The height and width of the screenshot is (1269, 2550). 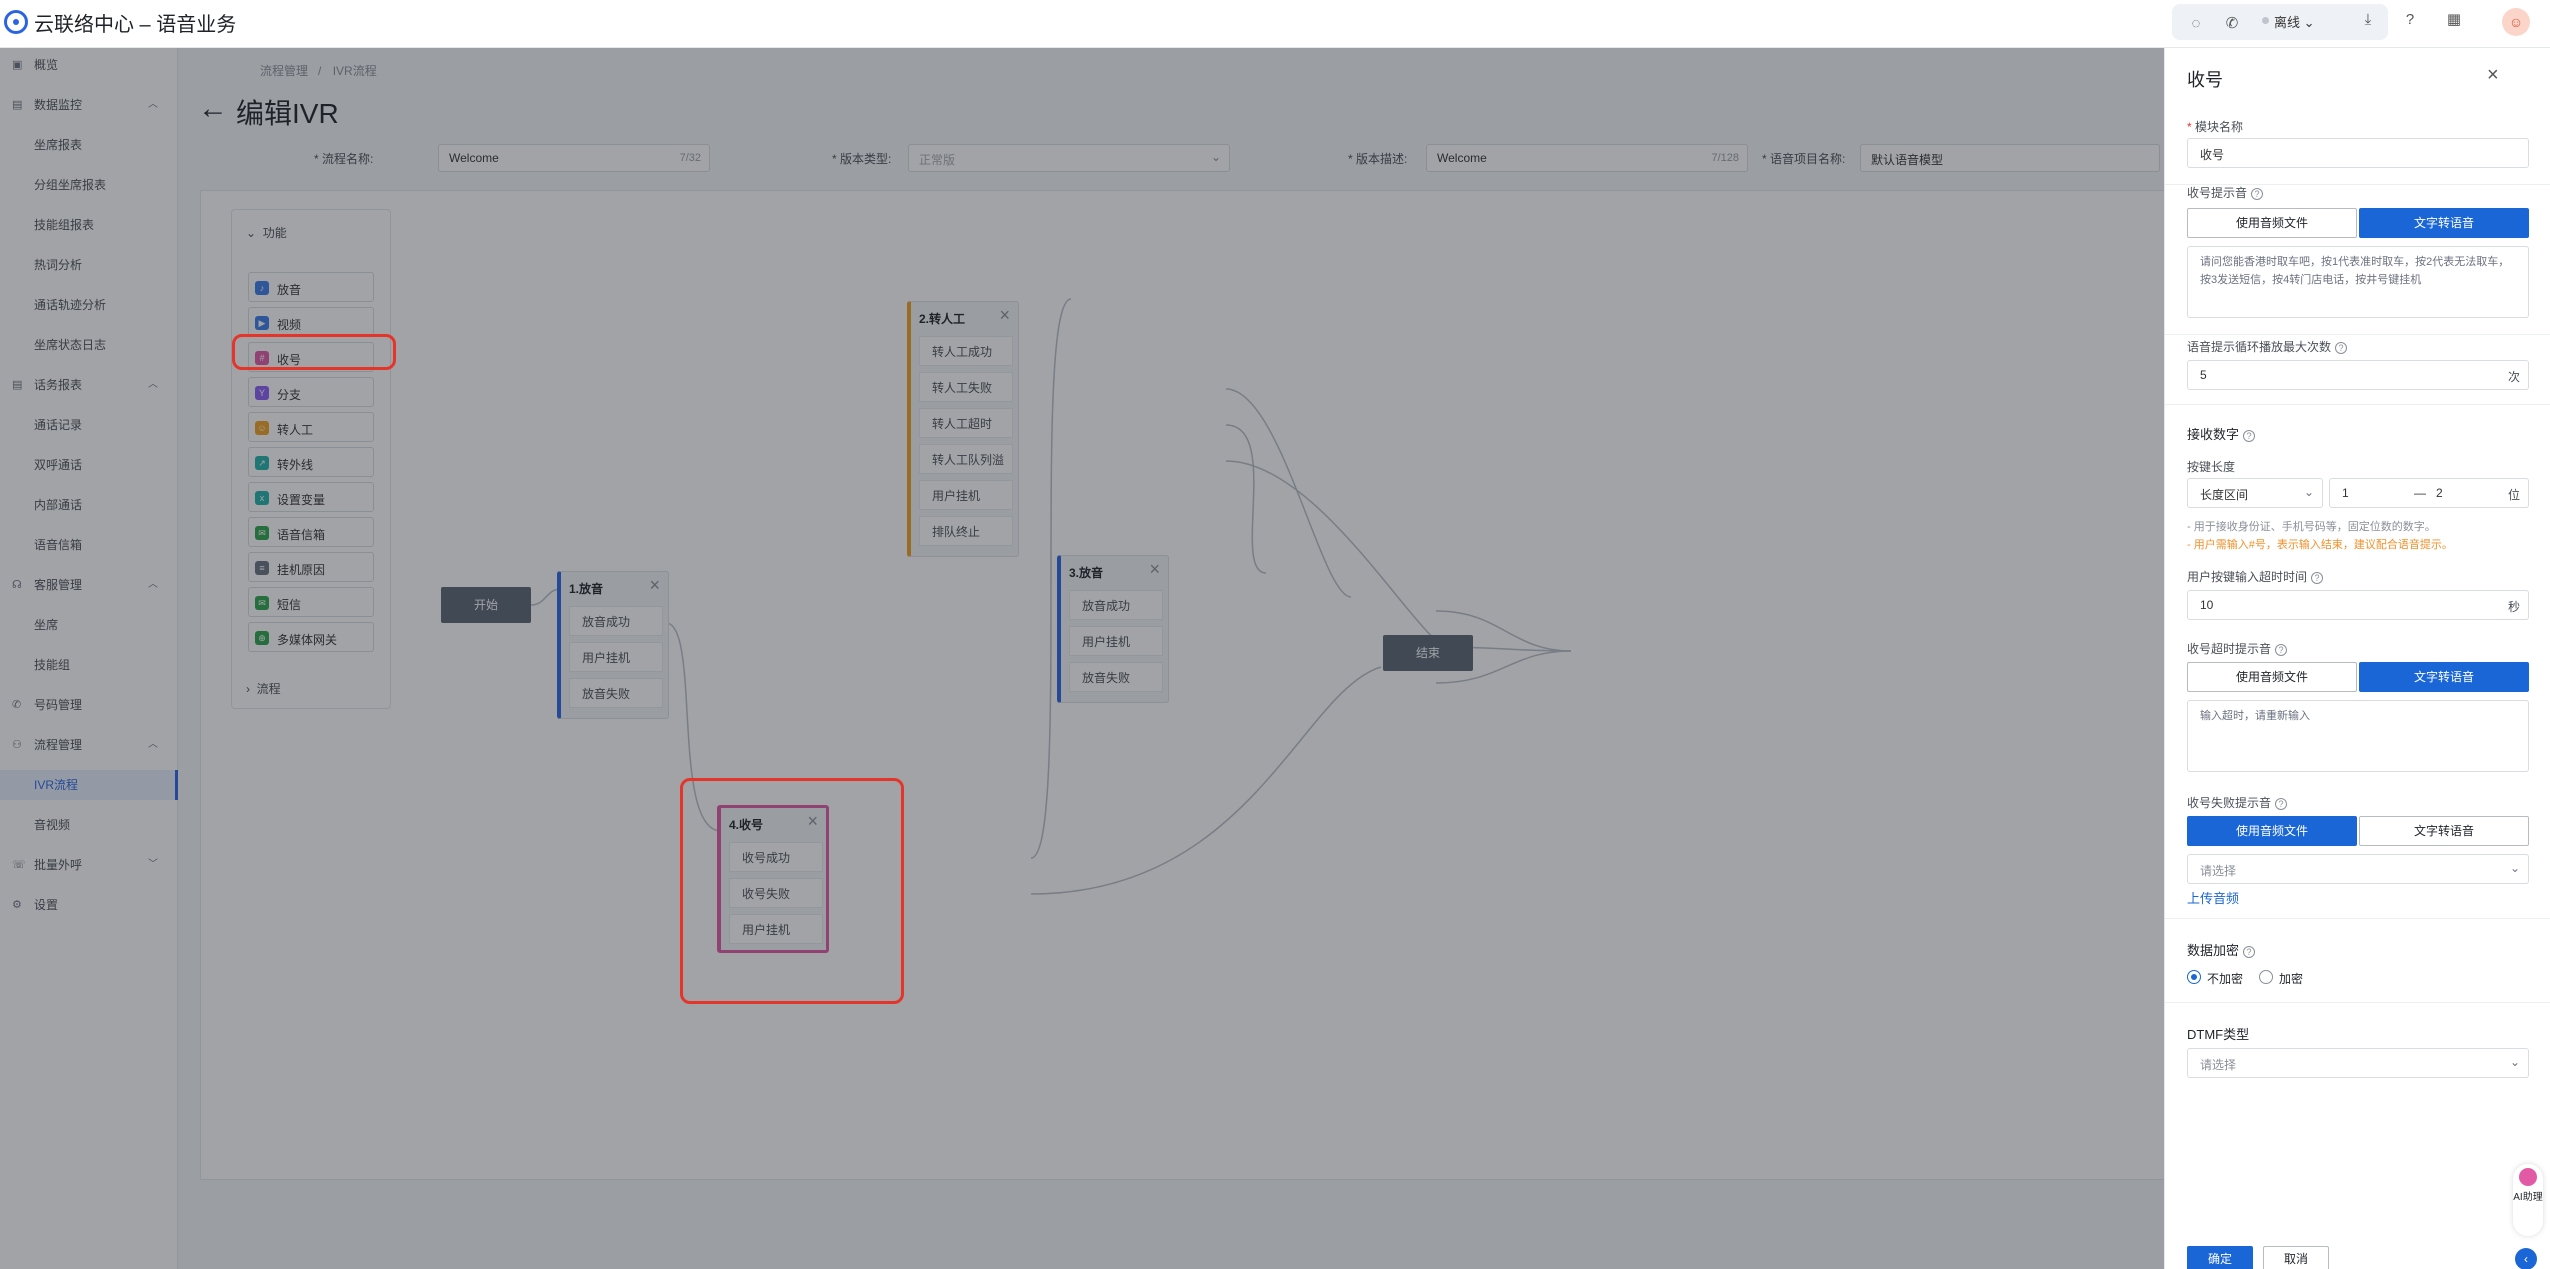 I want to click on loop-label: 语音提示循环播放最大次数?, so click(x=2267, y=346).